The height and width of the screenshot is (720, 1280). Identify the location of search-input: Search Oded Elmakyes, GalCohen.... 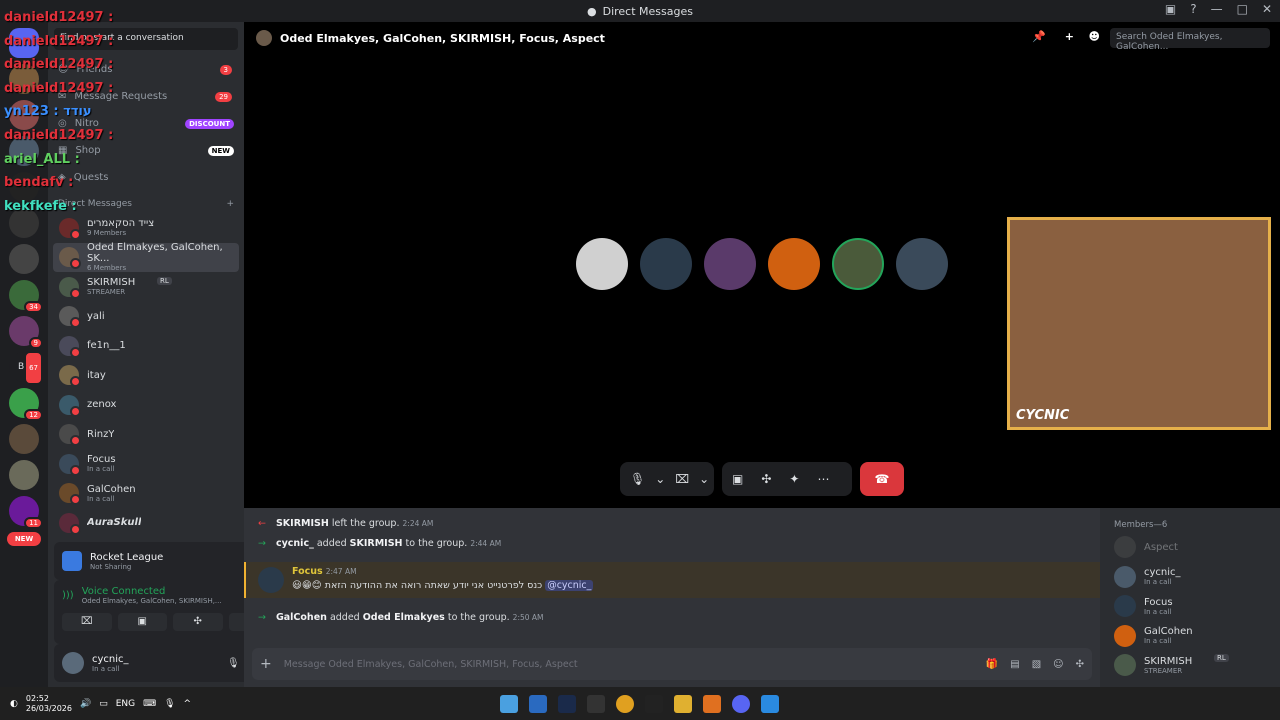
(1190, 40).